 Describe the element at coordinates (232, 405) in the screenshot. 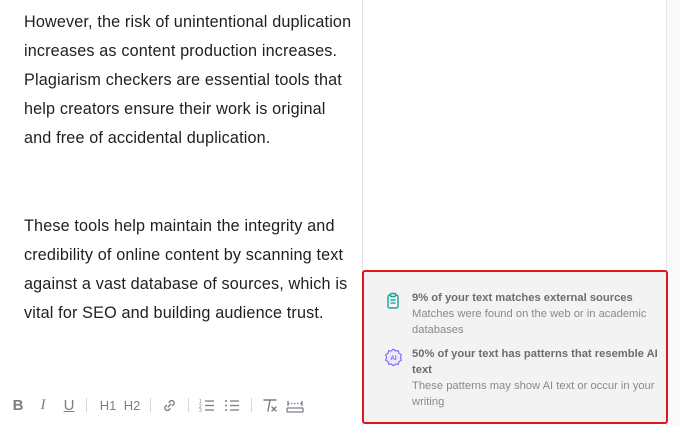

I see `bullet-list-icon` at that location.